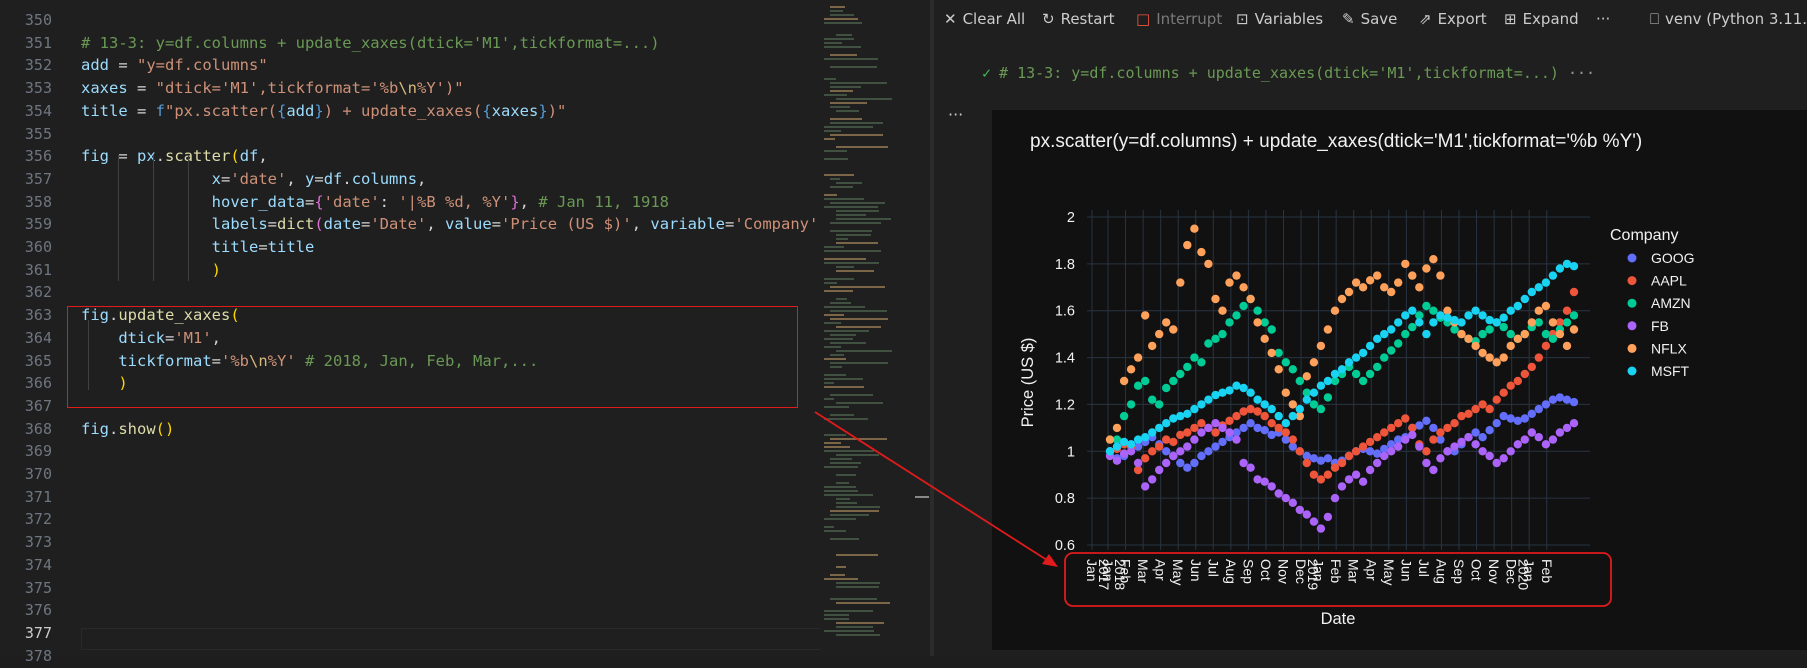  I want to click on line-number: 354, so click(38, 110).